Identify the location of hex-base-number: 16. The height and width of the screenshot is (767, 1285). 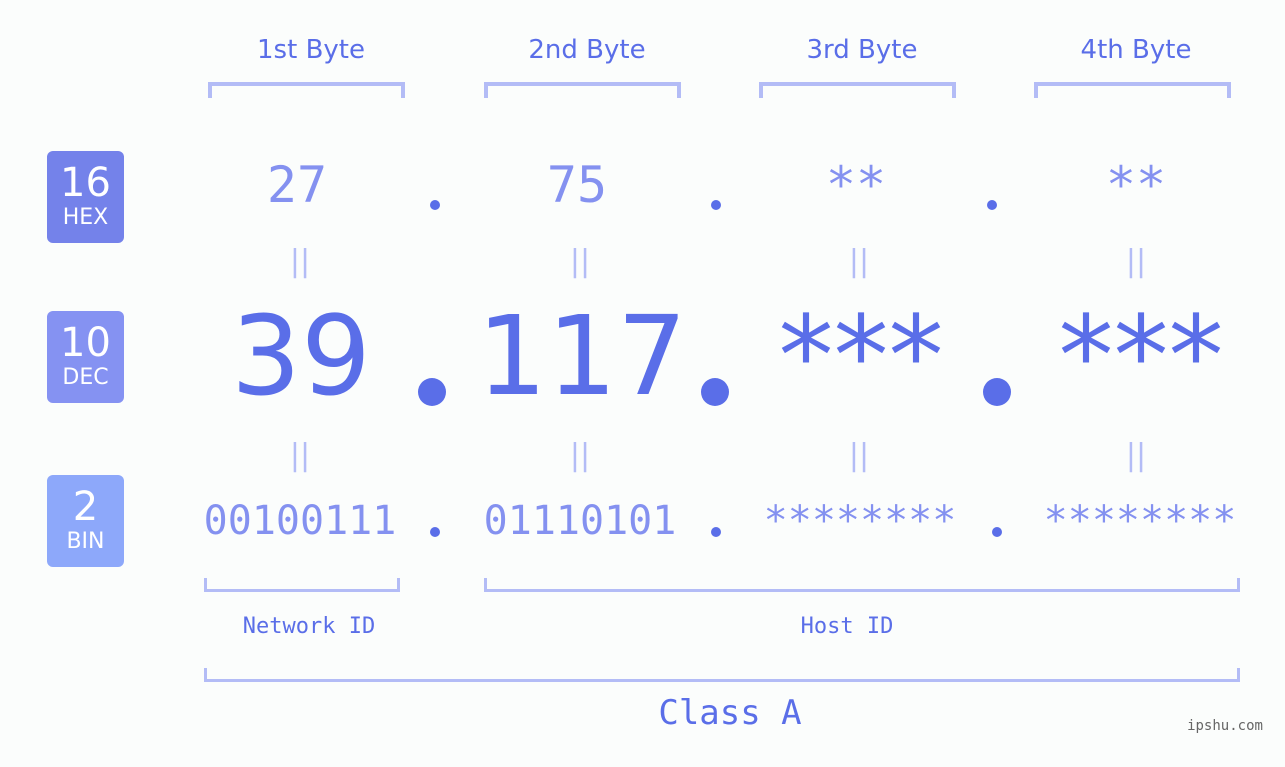
(85, 183).